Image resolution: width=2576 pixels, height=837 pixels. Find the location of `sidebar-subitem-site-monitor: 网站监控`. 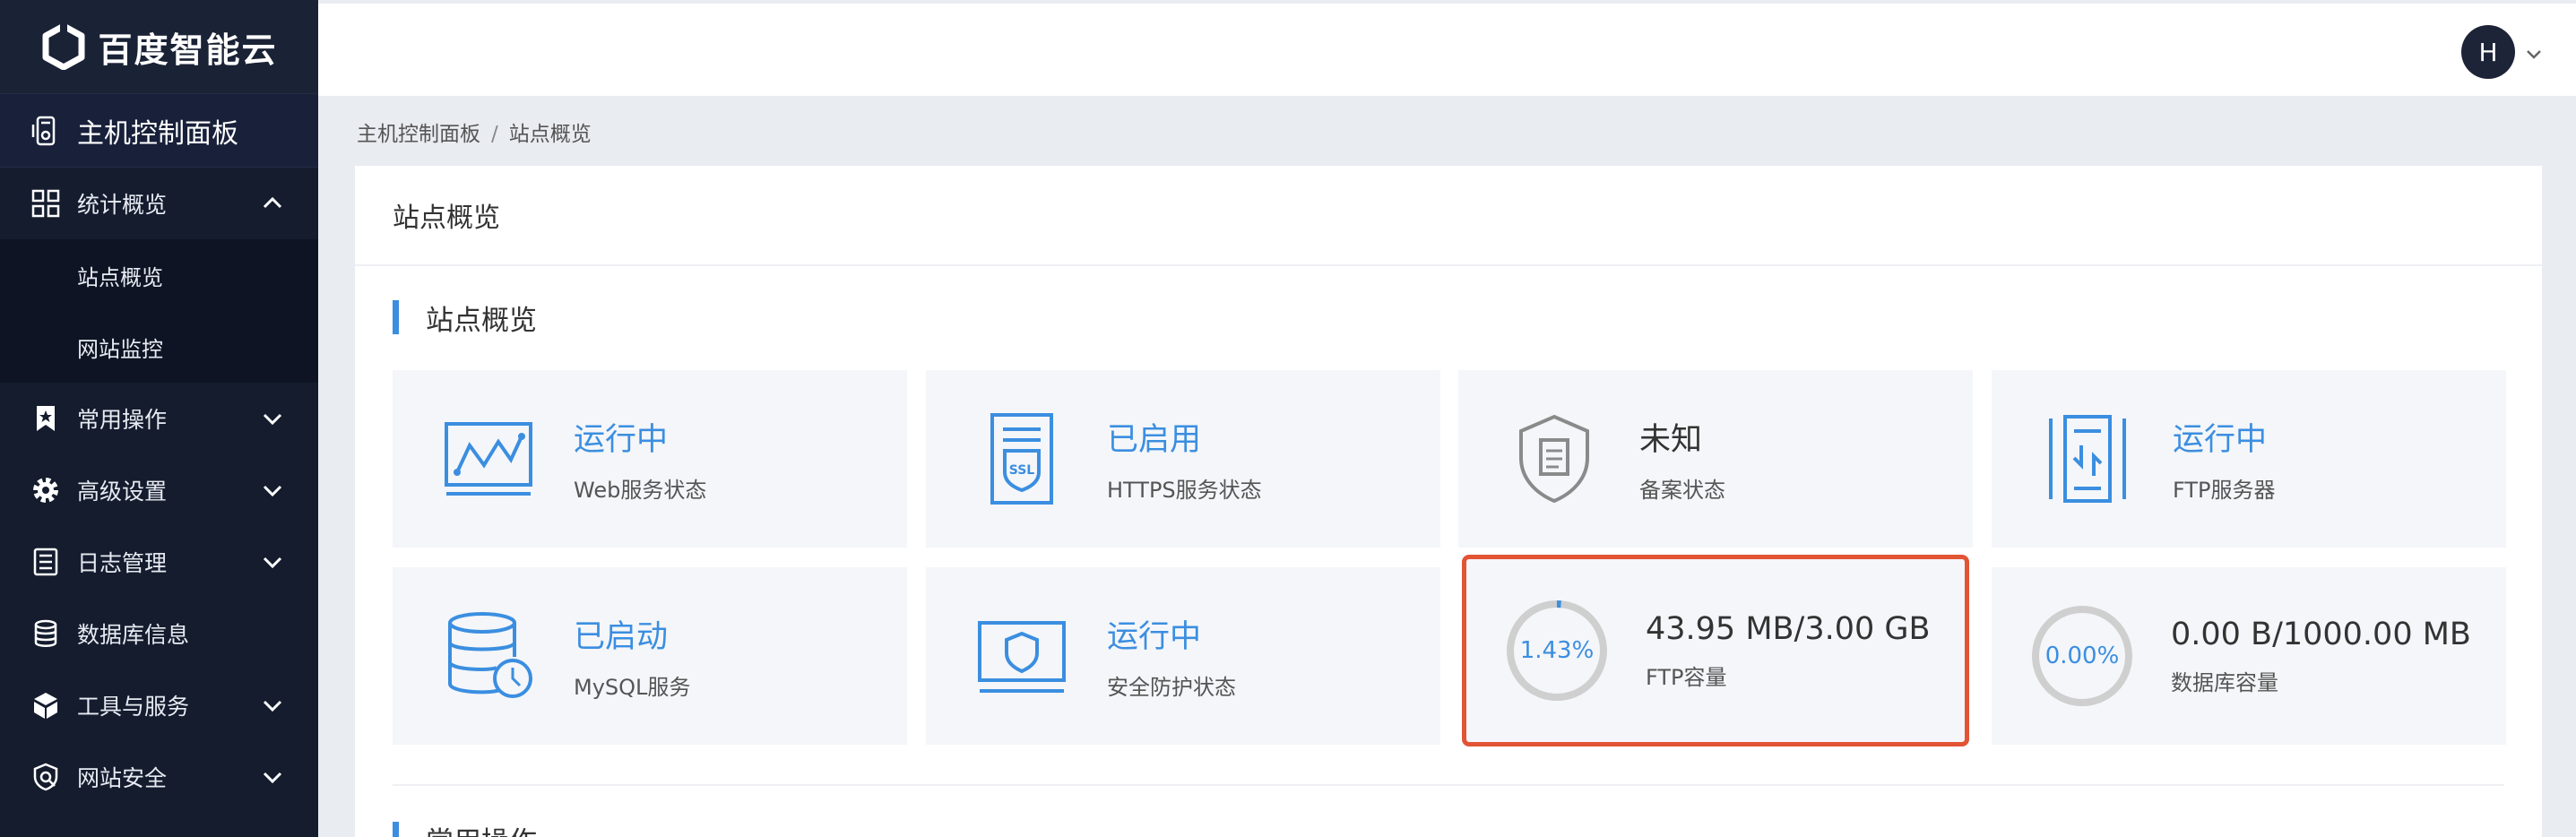

sidebar-subitem-site-monitor: 网站监控 is located at coordinates (159, 347).